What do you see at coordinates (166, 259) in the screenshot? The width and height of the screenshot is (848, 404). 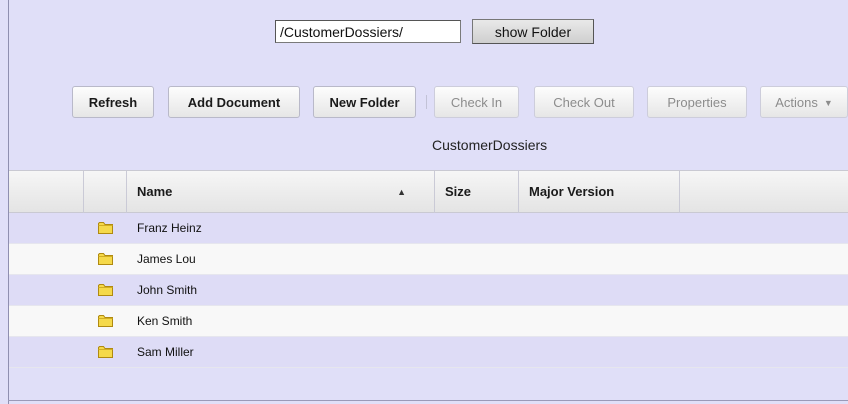 I see `row-name: James Lou` at bounding box center [166, 259].